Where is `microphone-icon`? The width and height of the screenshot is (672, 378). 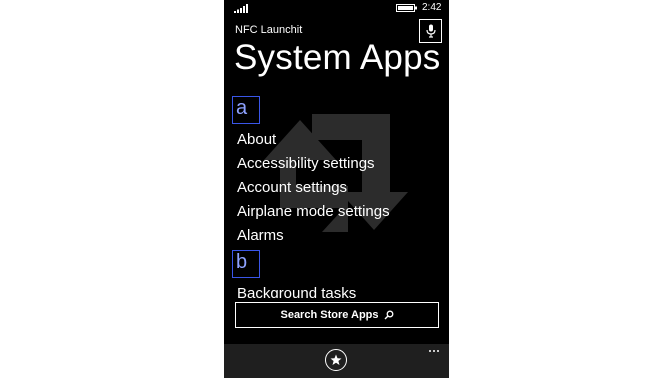
microphone-icon is located at coordinates (430, 31).